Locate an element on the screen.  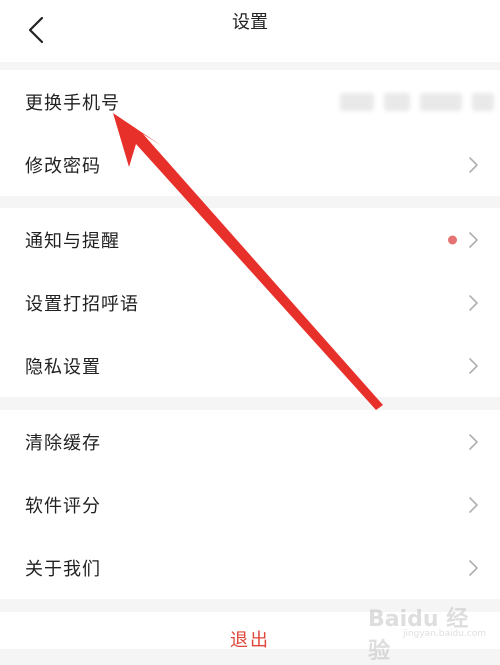
page-title: 设置 is located at coordinates (250, 22).